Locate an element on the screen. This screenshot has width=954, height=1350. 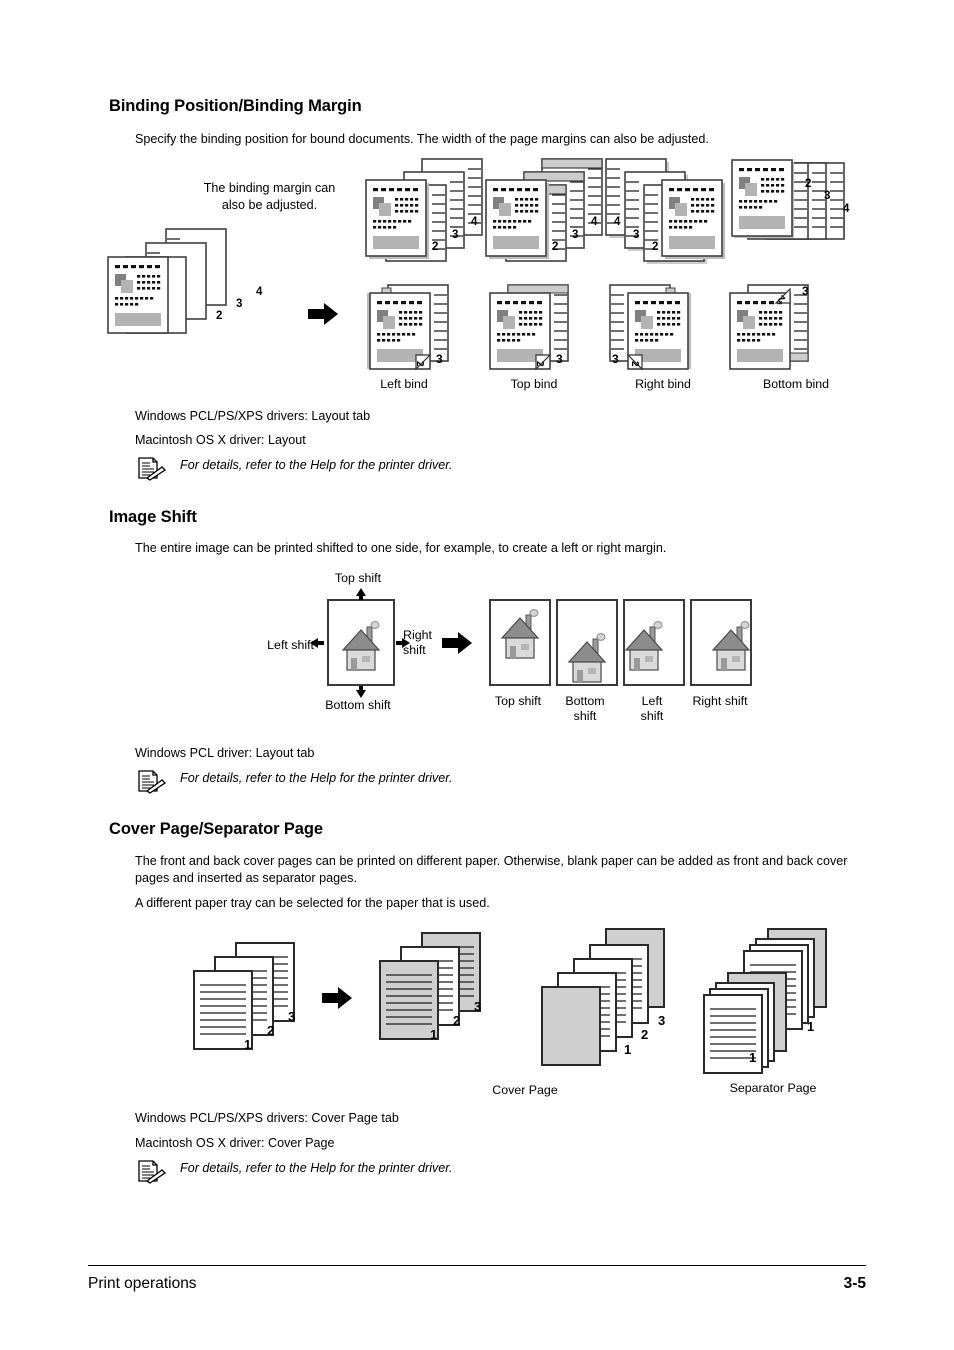
arrow-icon-cover is located at coordinates (337, 998).